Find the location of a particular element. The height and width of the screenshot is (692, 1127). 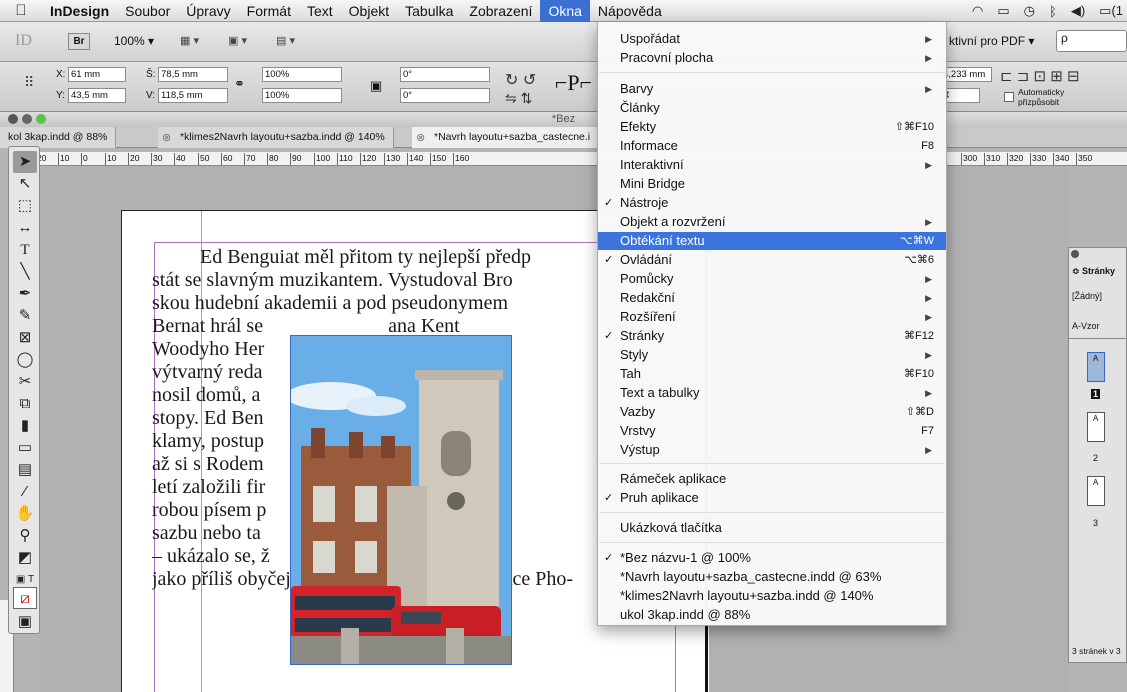

menu-item-pomucky: Pomůcky ▶ is located at coordinates (772, 279).